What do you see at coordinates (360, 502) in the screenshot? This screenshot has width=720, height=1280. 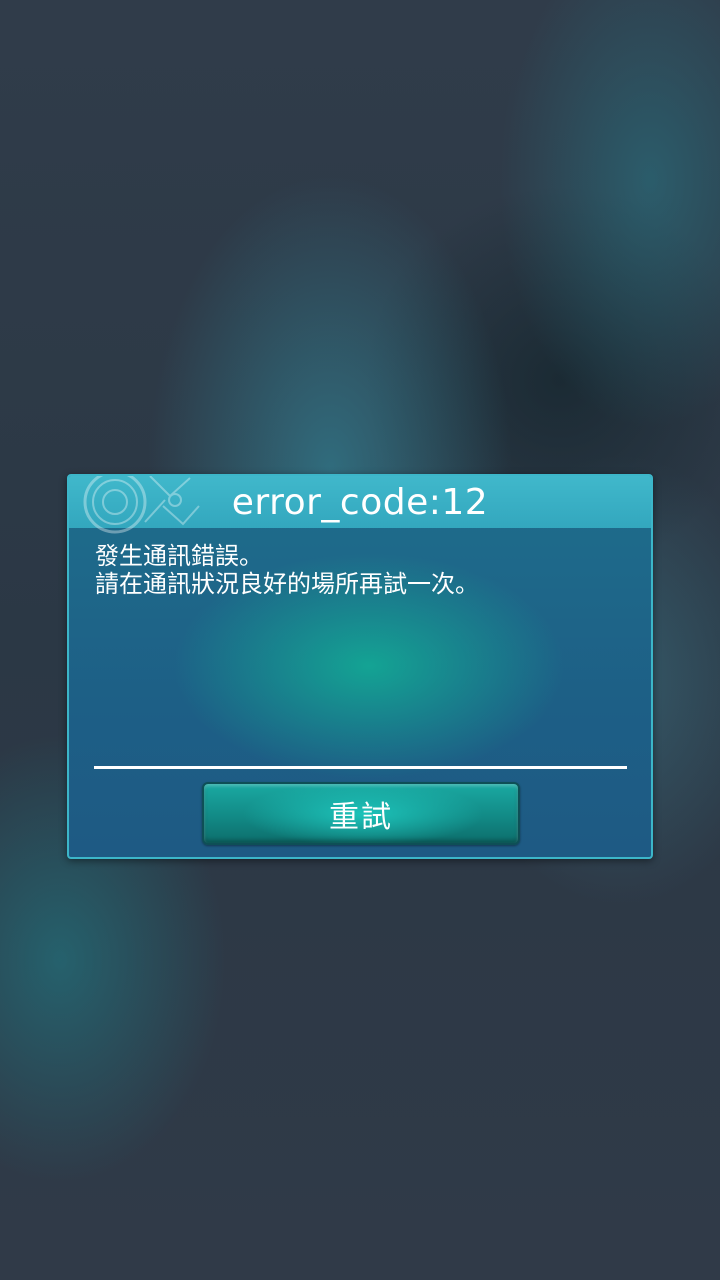 I see `dialog-title: error_code:12` at bounding box center [360, 502].